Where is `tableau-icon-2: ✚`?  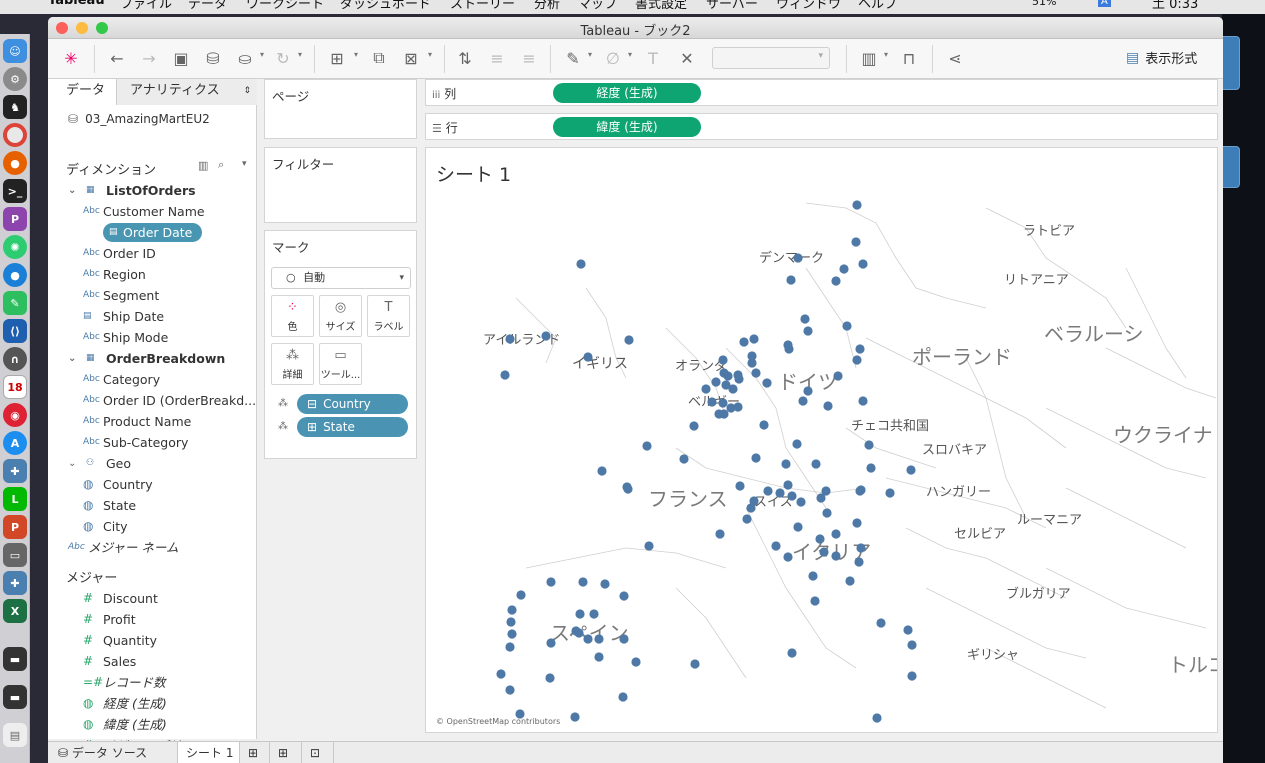
tableau-icon-2: ✚ is located at coordinates (15, 583).